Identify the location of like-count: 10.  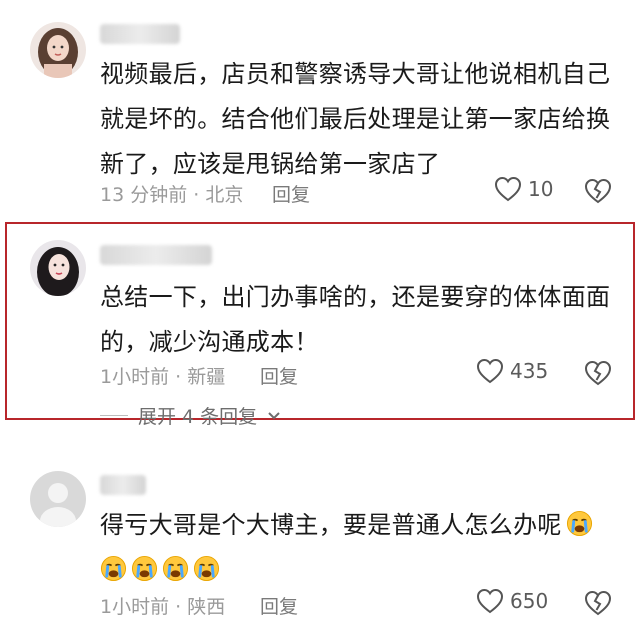
(541, 189).